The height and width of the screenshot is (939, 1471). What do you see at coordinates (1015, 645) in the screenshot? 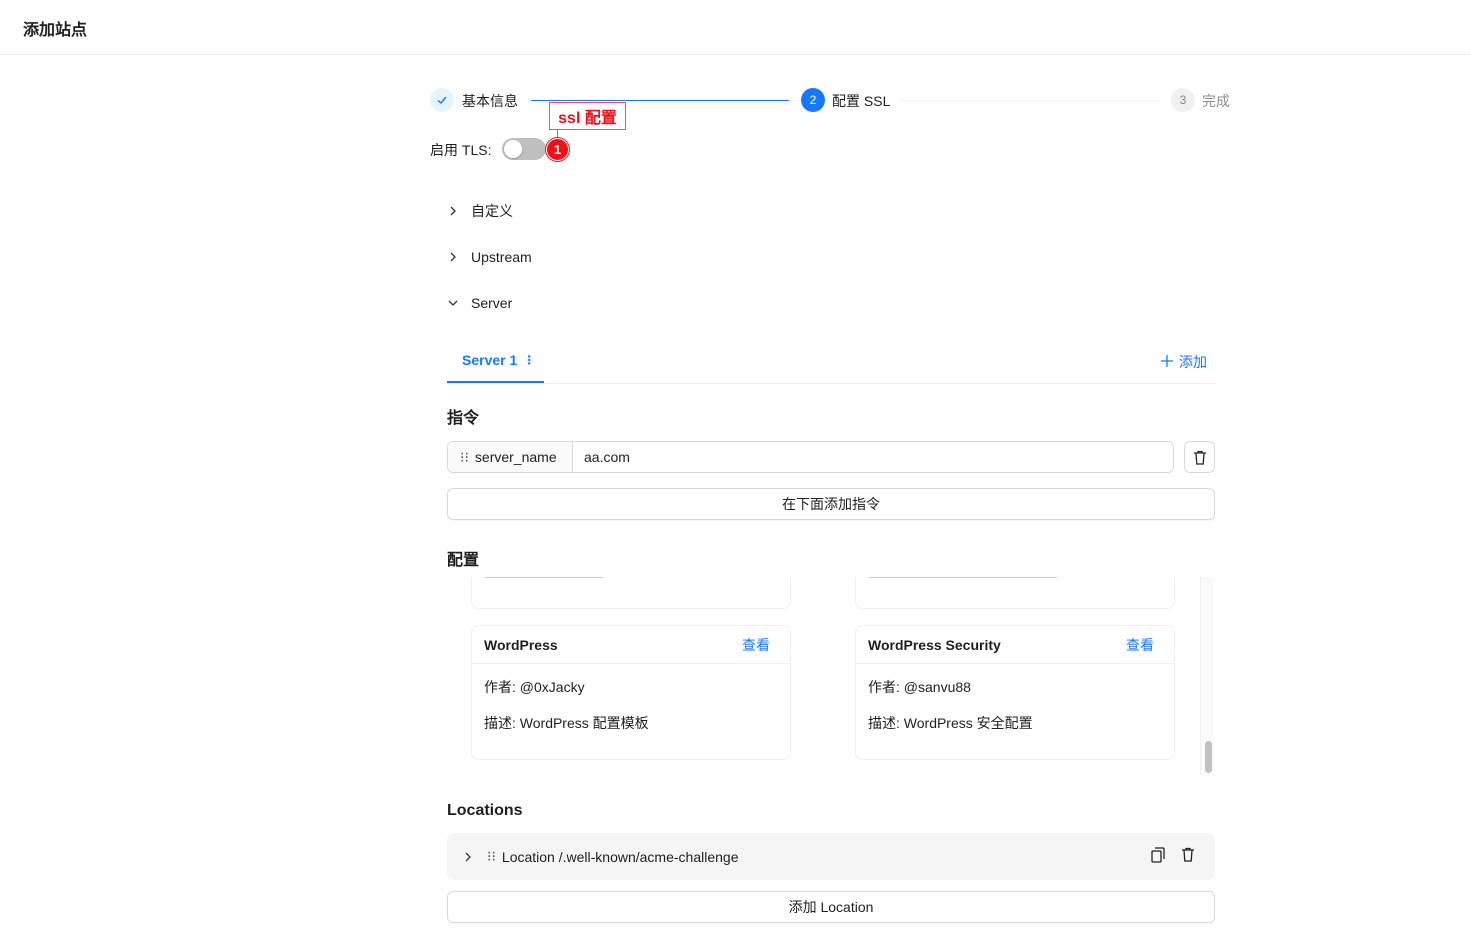
I see `card-header: WordPress Security 查看` at bounding box center [1015, 645].